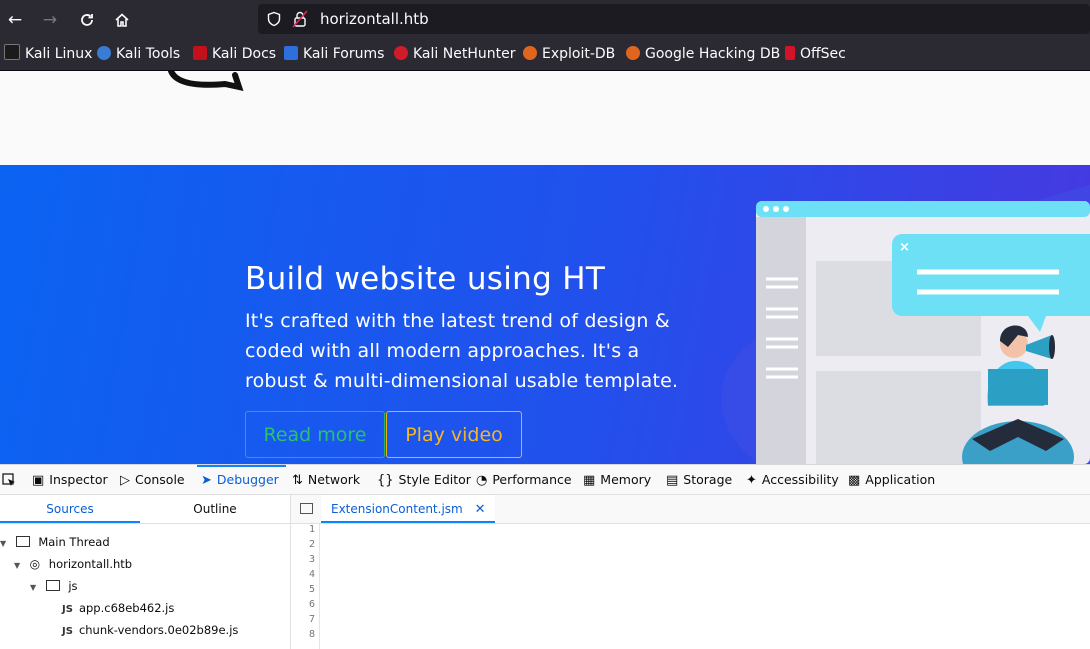 The height and width of the screenshot is (649, 1090). Describe the element at coordinates (482, 480) in the screenshot. I see `performance-icon: ◔` at that location.